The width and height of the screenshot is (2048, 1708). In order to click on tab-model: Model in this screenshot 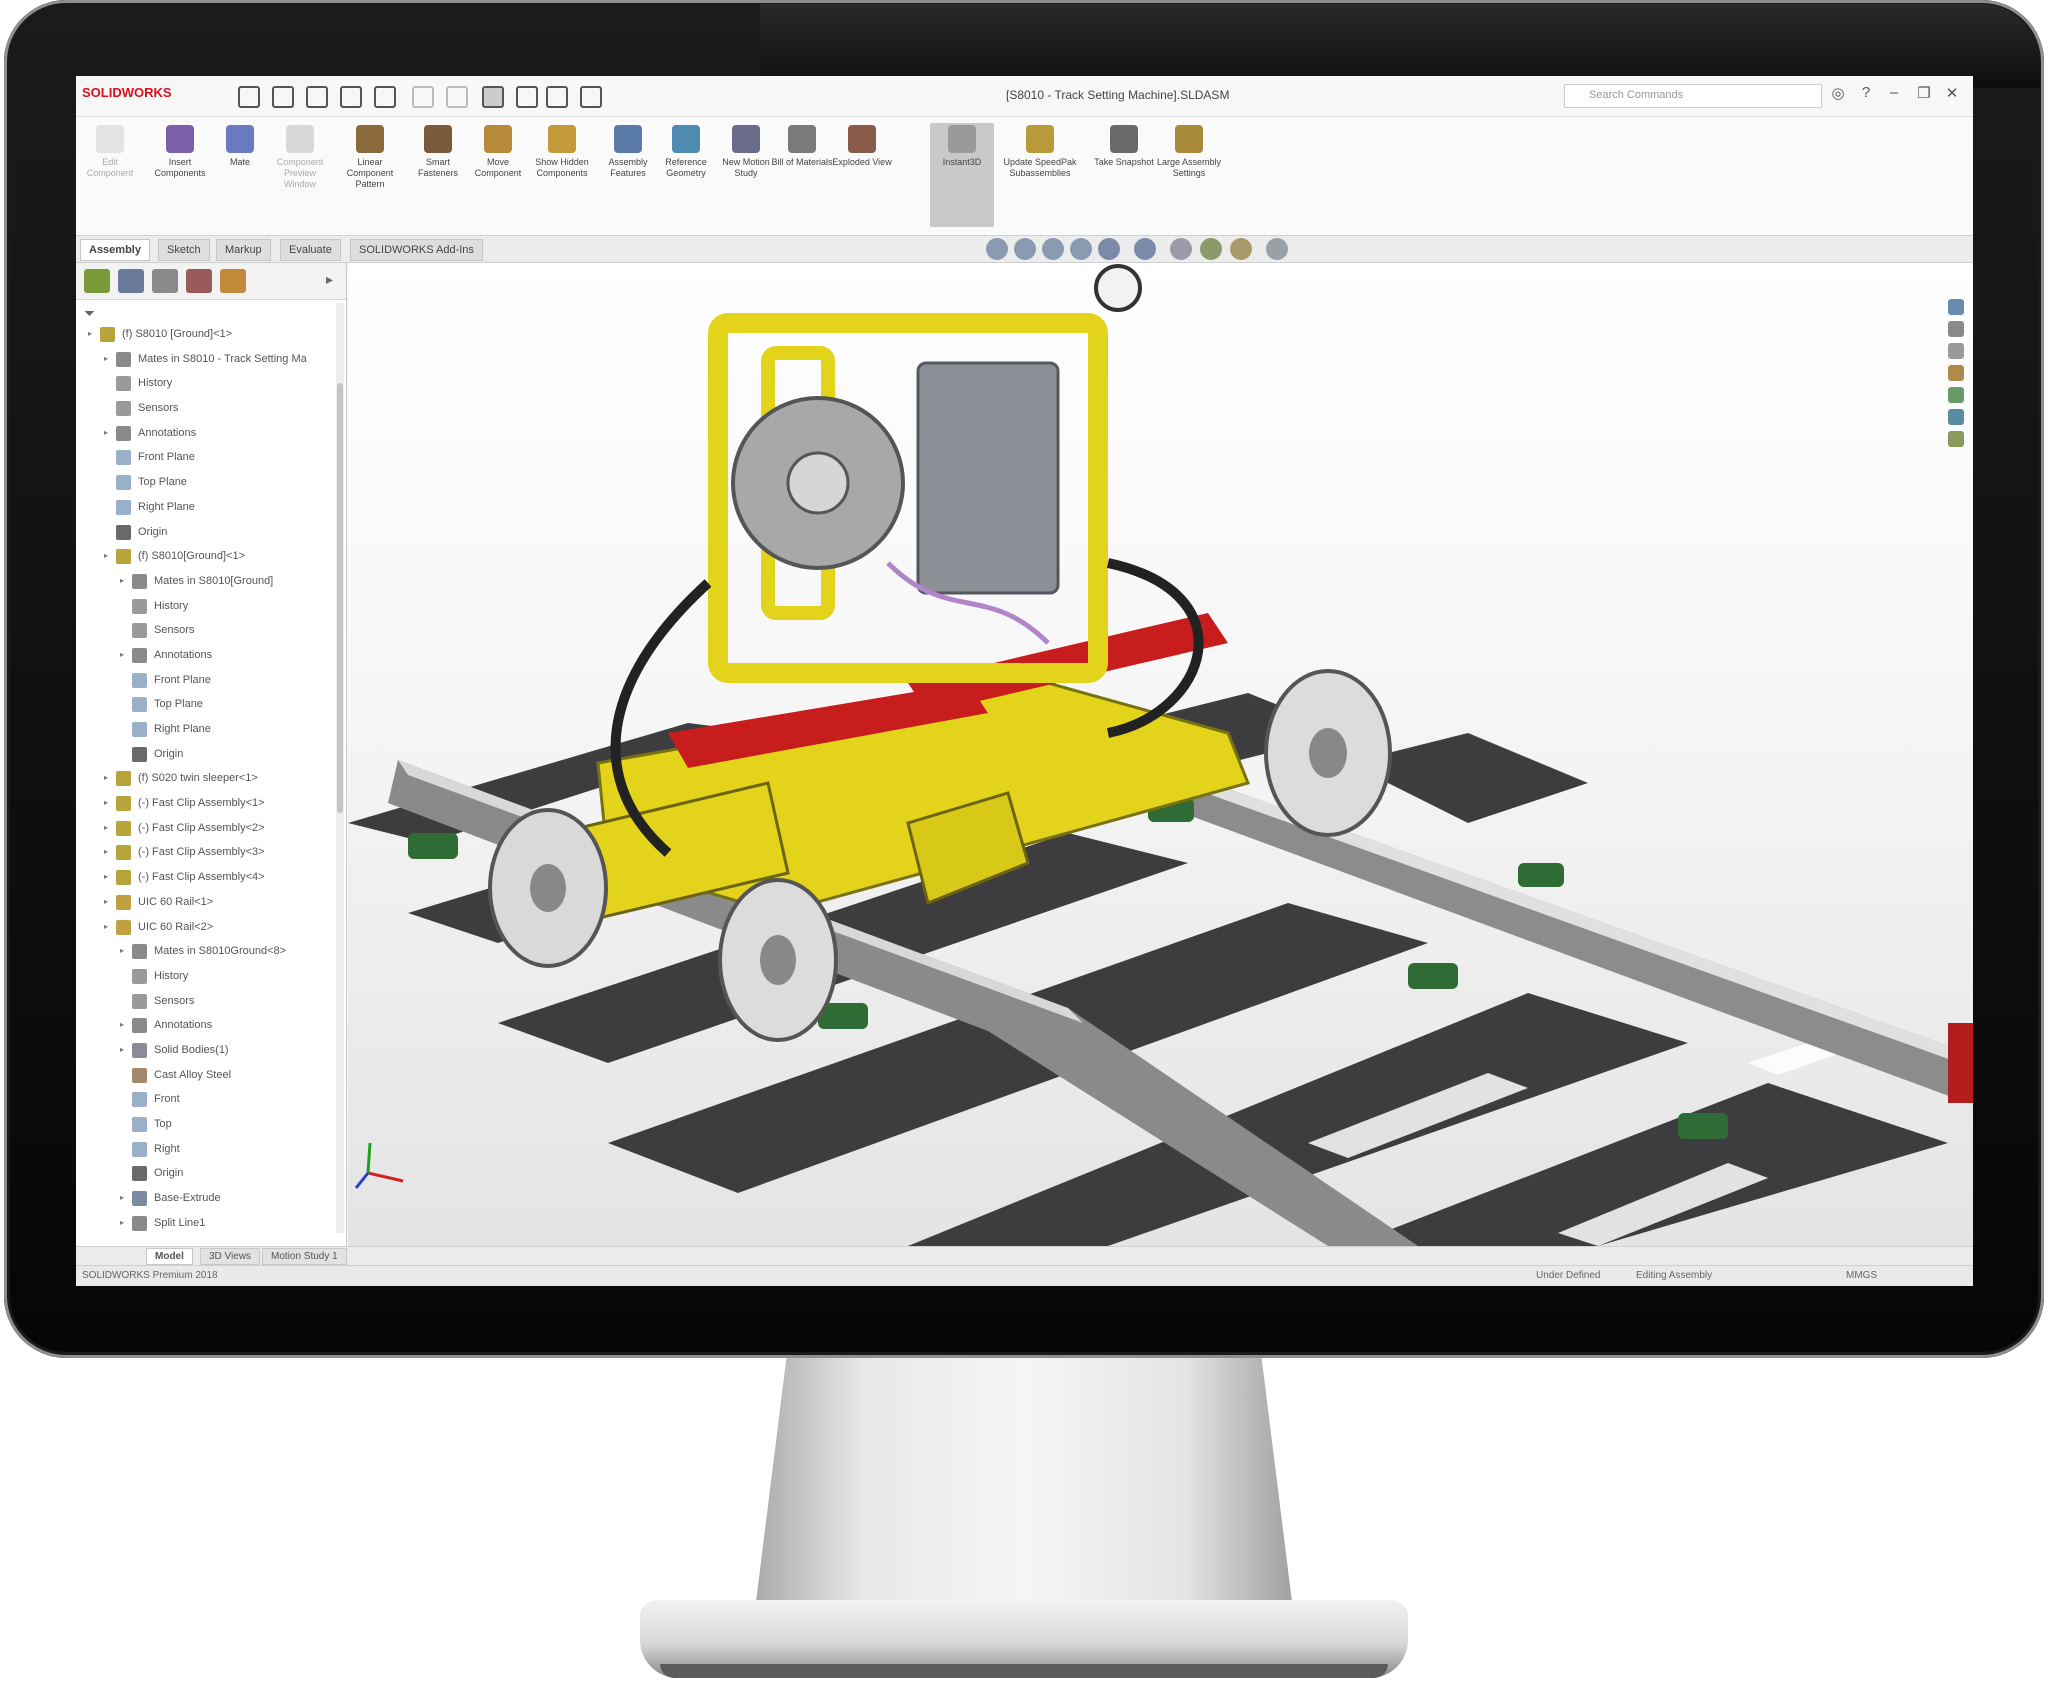, I will do `click(169, 1256)`.